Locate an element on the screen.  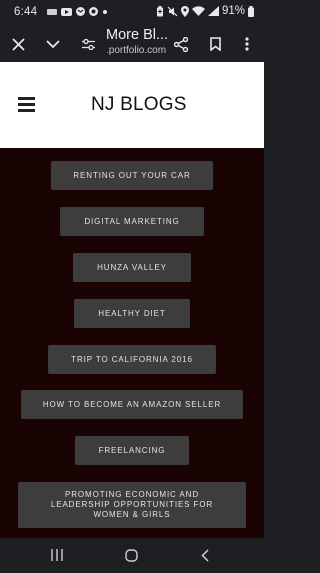
tune-icon is located at coordinates (88, 44).